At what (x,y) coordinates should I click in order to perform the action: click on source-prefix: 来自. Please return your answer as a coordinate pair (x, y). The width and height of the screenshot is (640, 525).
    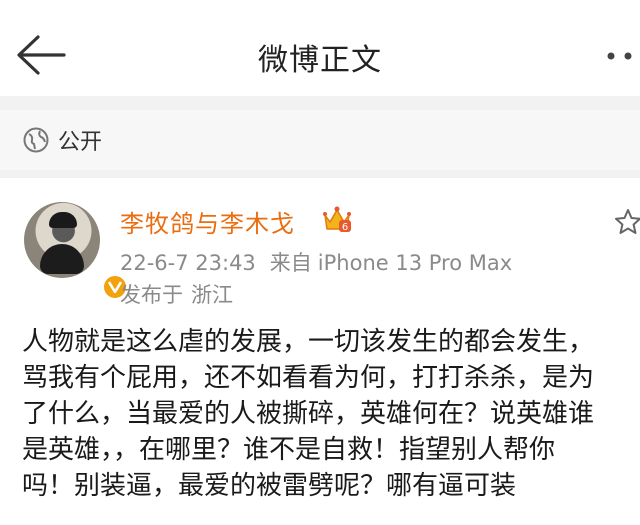
    Looking at the image, I should click on (290, 263).